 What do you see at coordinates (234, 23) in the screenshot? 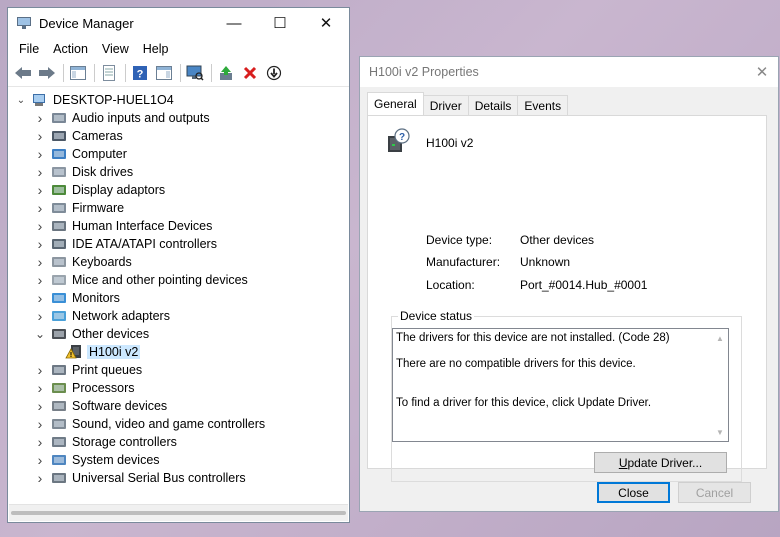
I see `minimize-button: —` at bounding box center [234, 23].